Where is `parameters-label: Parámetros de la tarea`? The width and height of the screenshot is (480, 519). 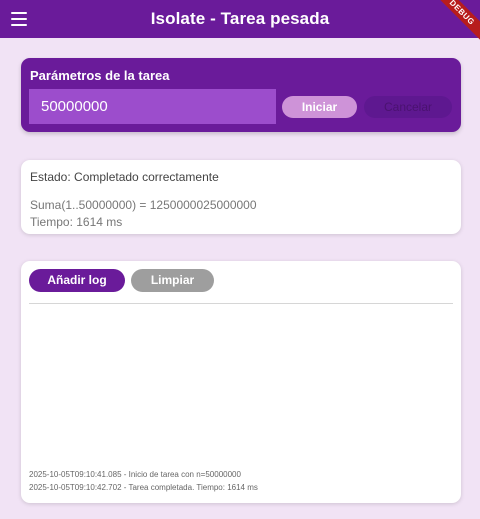
parameters-label: Parámetros de la tarea is located at coordinates (100, 75).